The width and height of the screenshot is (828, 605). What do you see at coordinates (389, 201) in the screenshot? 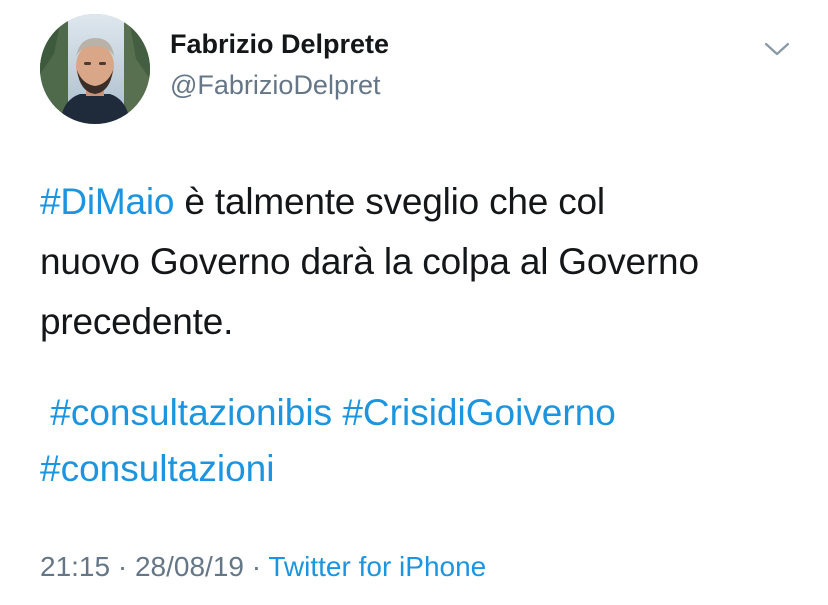
I see `tweet-text-fragment: è talmente sveglio che col` at bounding box center [389, 201].